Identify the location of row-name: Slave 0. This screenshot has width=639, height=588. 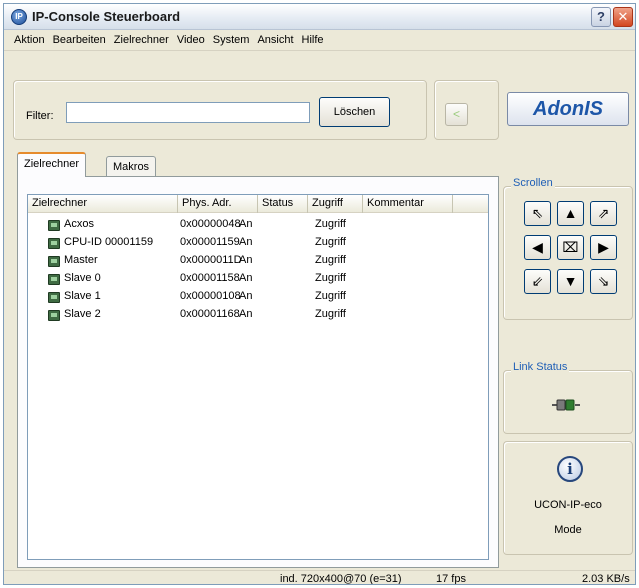
(82, 278).